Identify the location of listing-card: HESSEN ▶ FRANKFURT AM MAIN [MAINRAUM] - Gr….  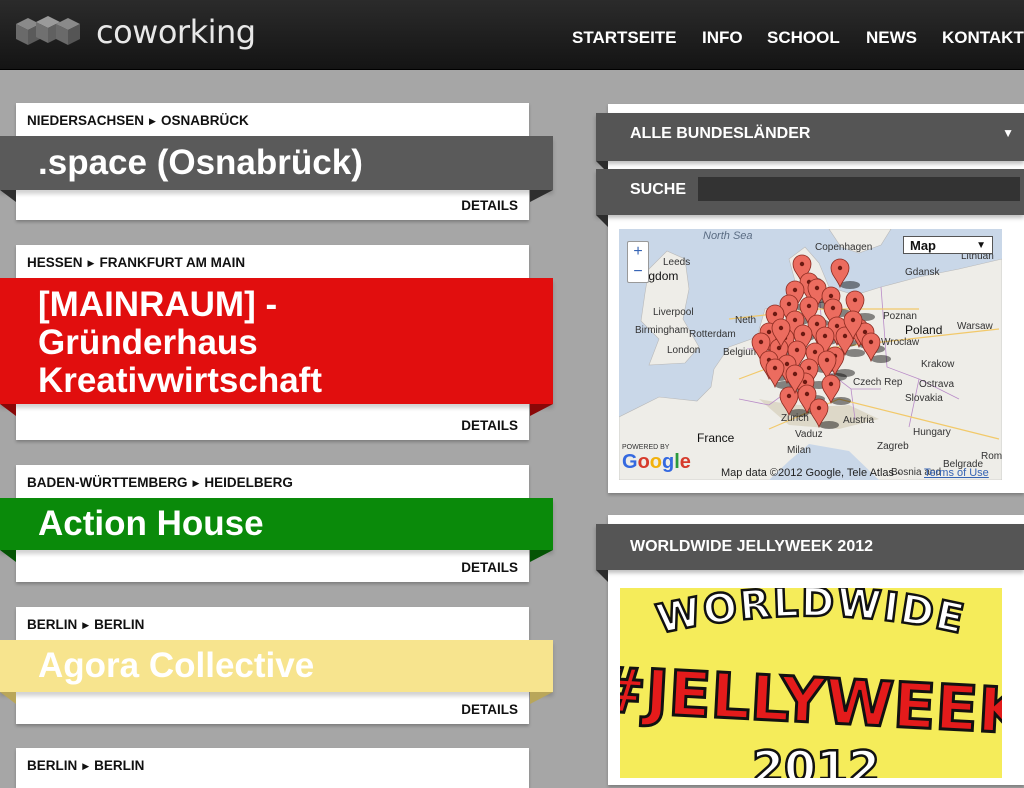
(276, 342).